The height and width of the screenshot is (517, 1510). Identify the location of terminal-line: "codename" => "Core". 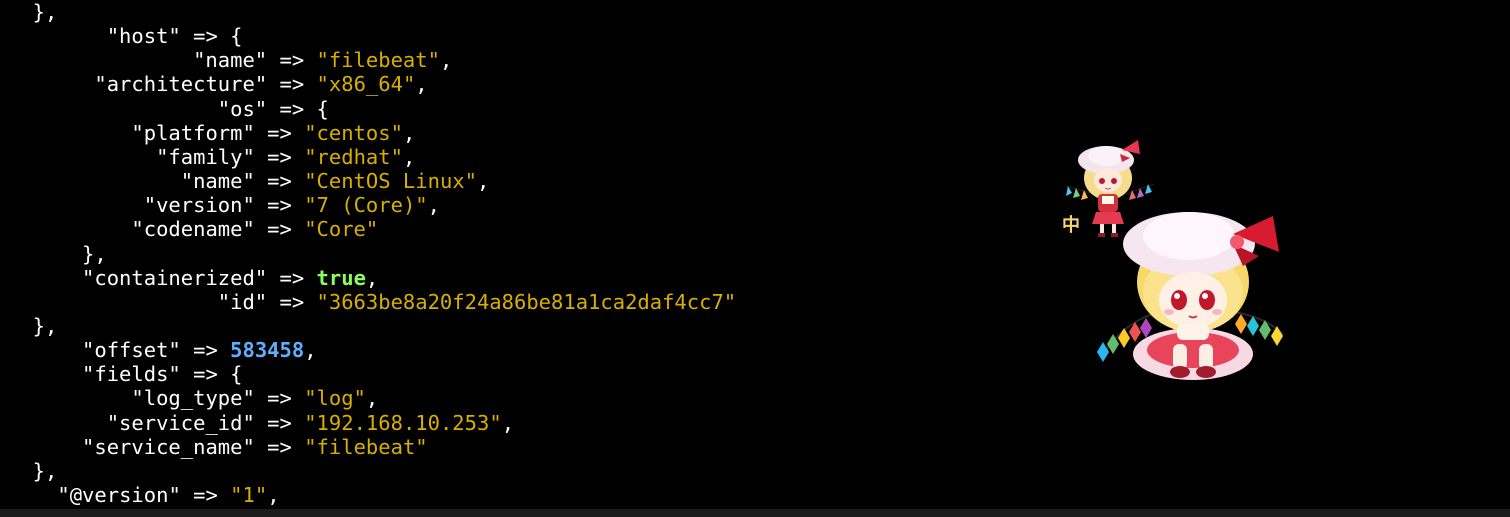
(254, 229).